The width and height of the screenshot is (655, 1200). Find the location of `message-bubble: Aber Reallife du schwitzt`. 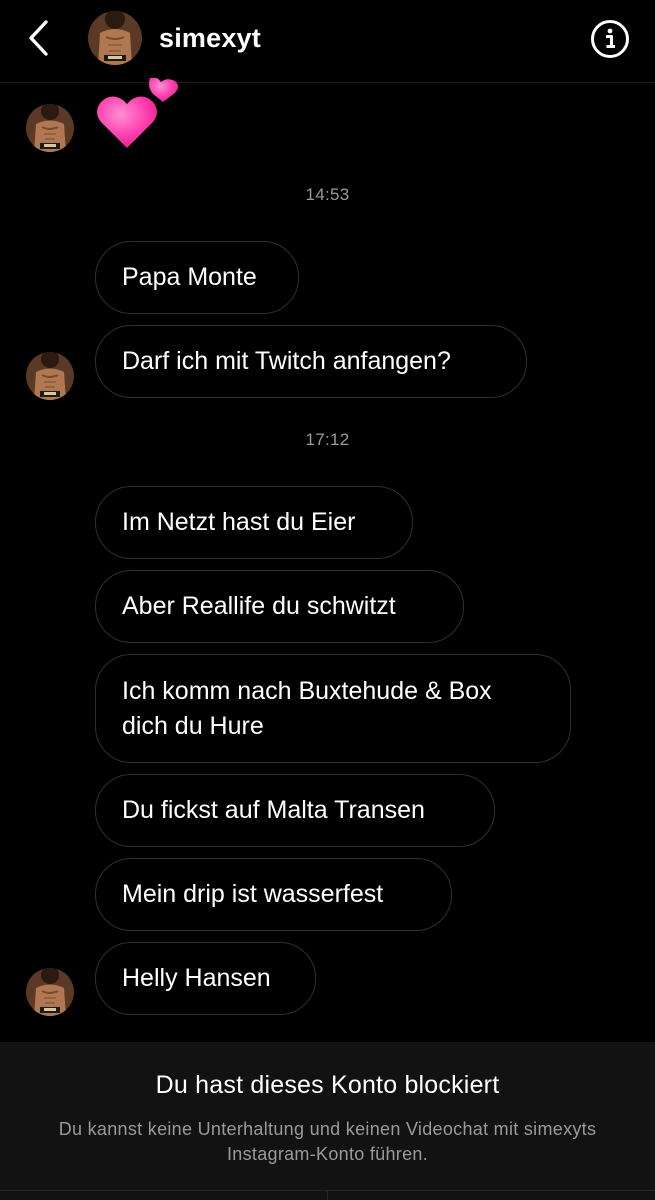

message-bubble: Aber Reallife du schwitzt is located at coordinates (279, 606).